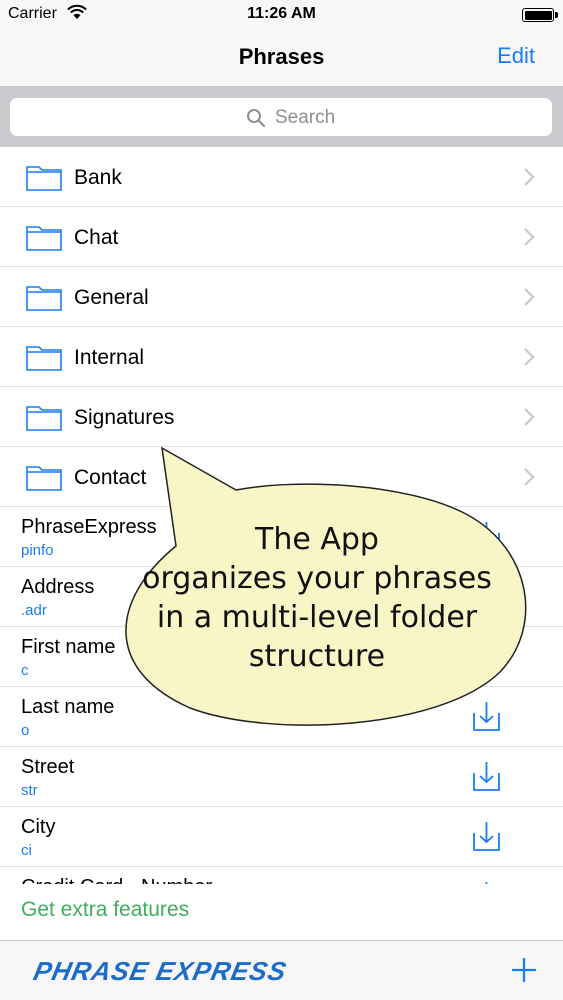 This screenshot has height=1000, width=563. What do you see at coordinates (25, 670) in the screenshot?
I see `phrase-abbreviation: c` at bounding box center [25, 670].